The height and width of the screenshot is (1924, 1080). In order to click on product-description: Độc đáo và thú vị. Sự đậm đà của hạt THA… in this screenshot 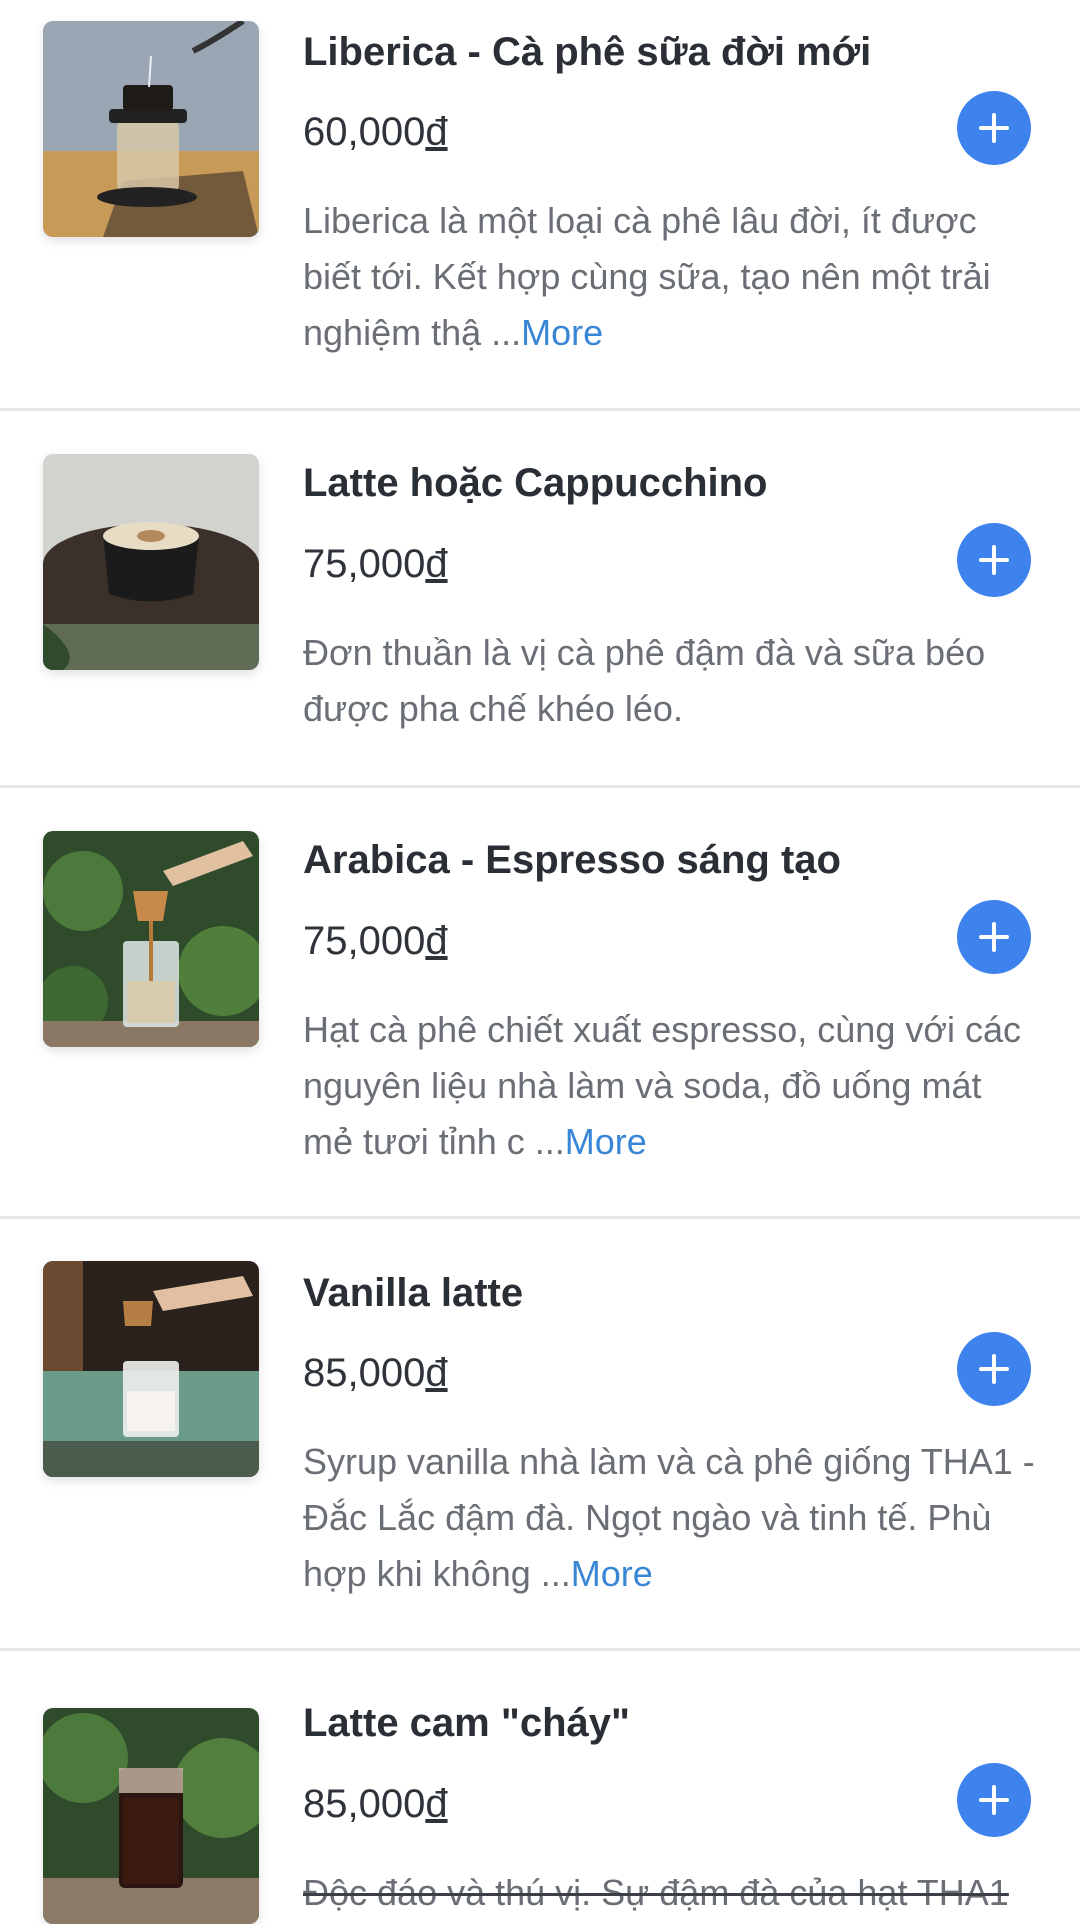, I will do `click(656, 1892)`.